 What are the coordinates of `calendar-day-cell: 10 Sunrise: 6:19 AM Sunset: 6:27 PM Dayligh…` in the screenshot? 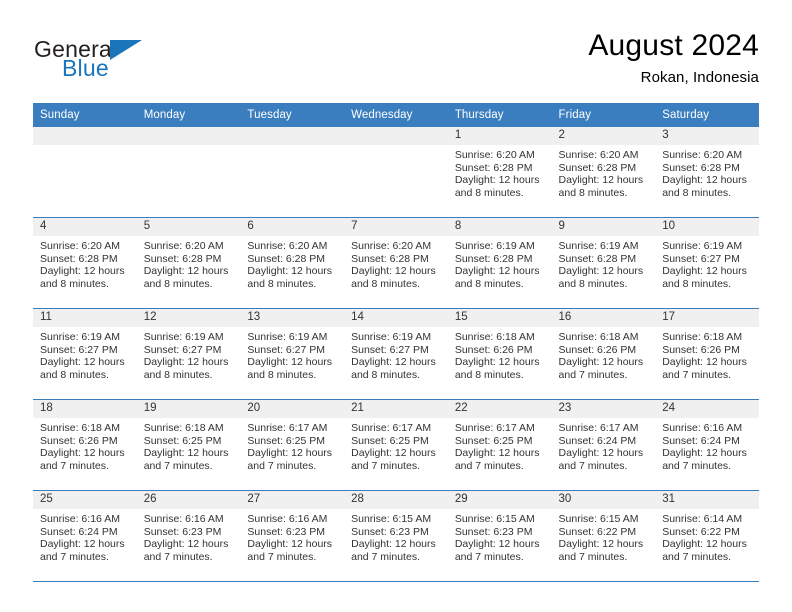 It's located at (707, 263).